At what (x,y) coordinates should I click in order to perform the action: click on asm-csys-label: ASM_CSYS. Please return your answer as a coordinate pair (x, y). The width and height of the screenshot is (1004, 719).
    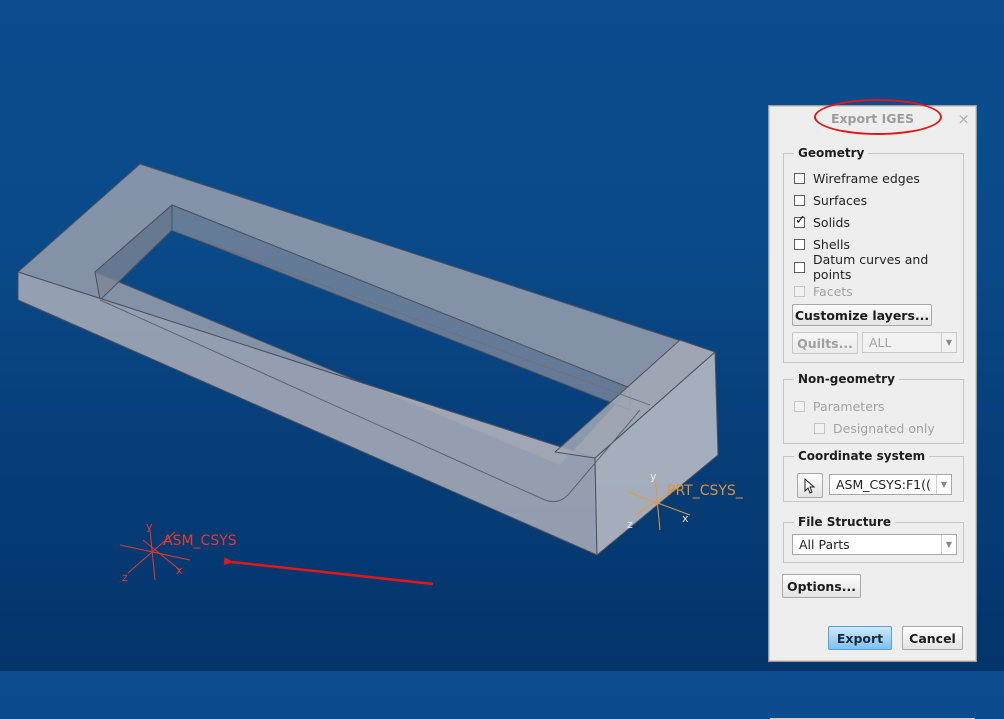
    Looking at the image, I should click on (200, 541).